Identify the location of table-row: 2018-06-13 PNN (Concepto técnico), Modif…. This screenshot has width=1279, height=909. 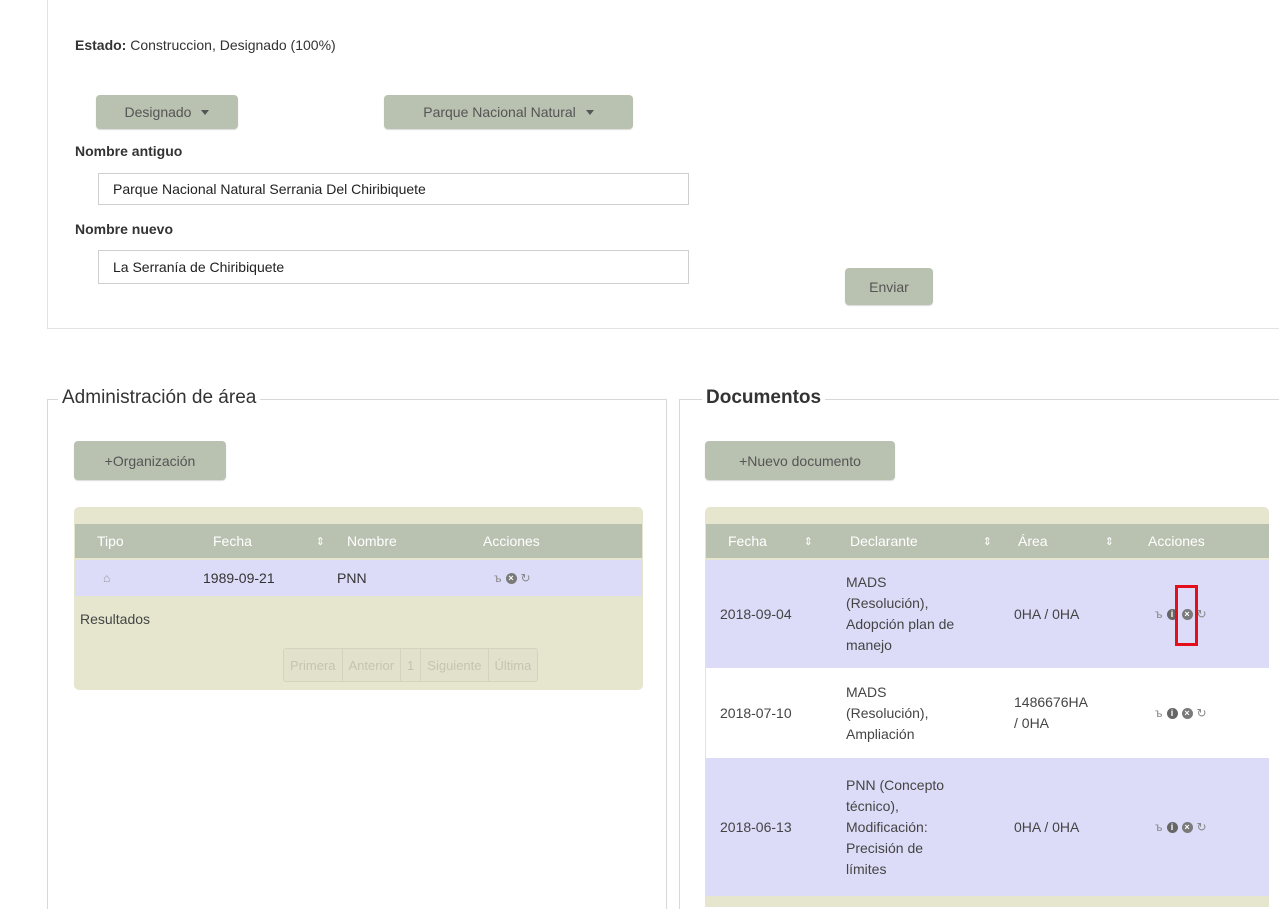
(987, 827).